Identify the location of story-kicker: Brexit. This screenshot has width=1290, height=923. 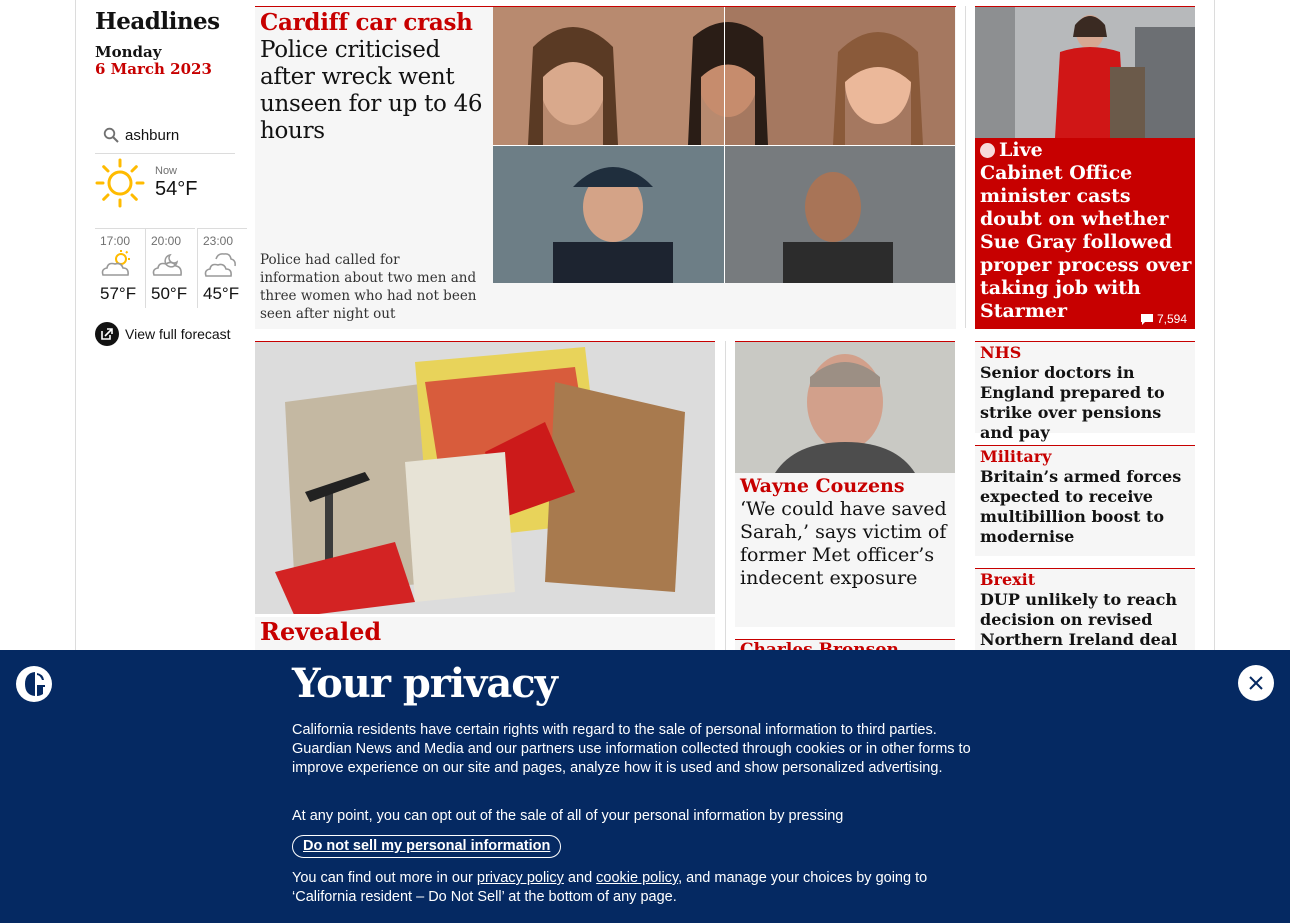
(1008, 579).